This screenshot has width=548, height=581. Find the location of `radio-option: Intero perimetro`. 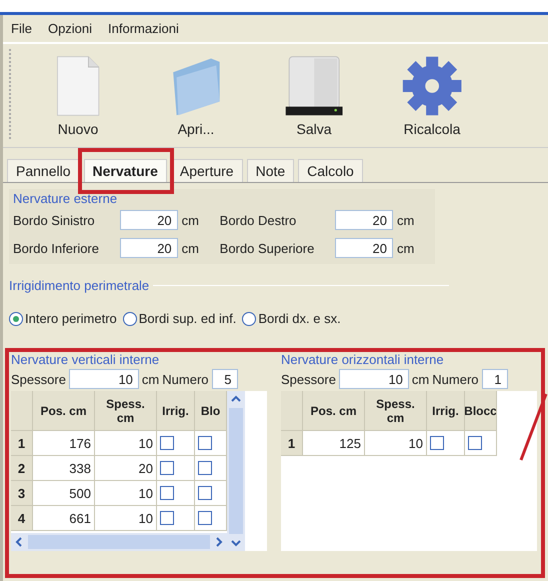

radio-option: Intero perimetro is located at coordinates (63, 318).